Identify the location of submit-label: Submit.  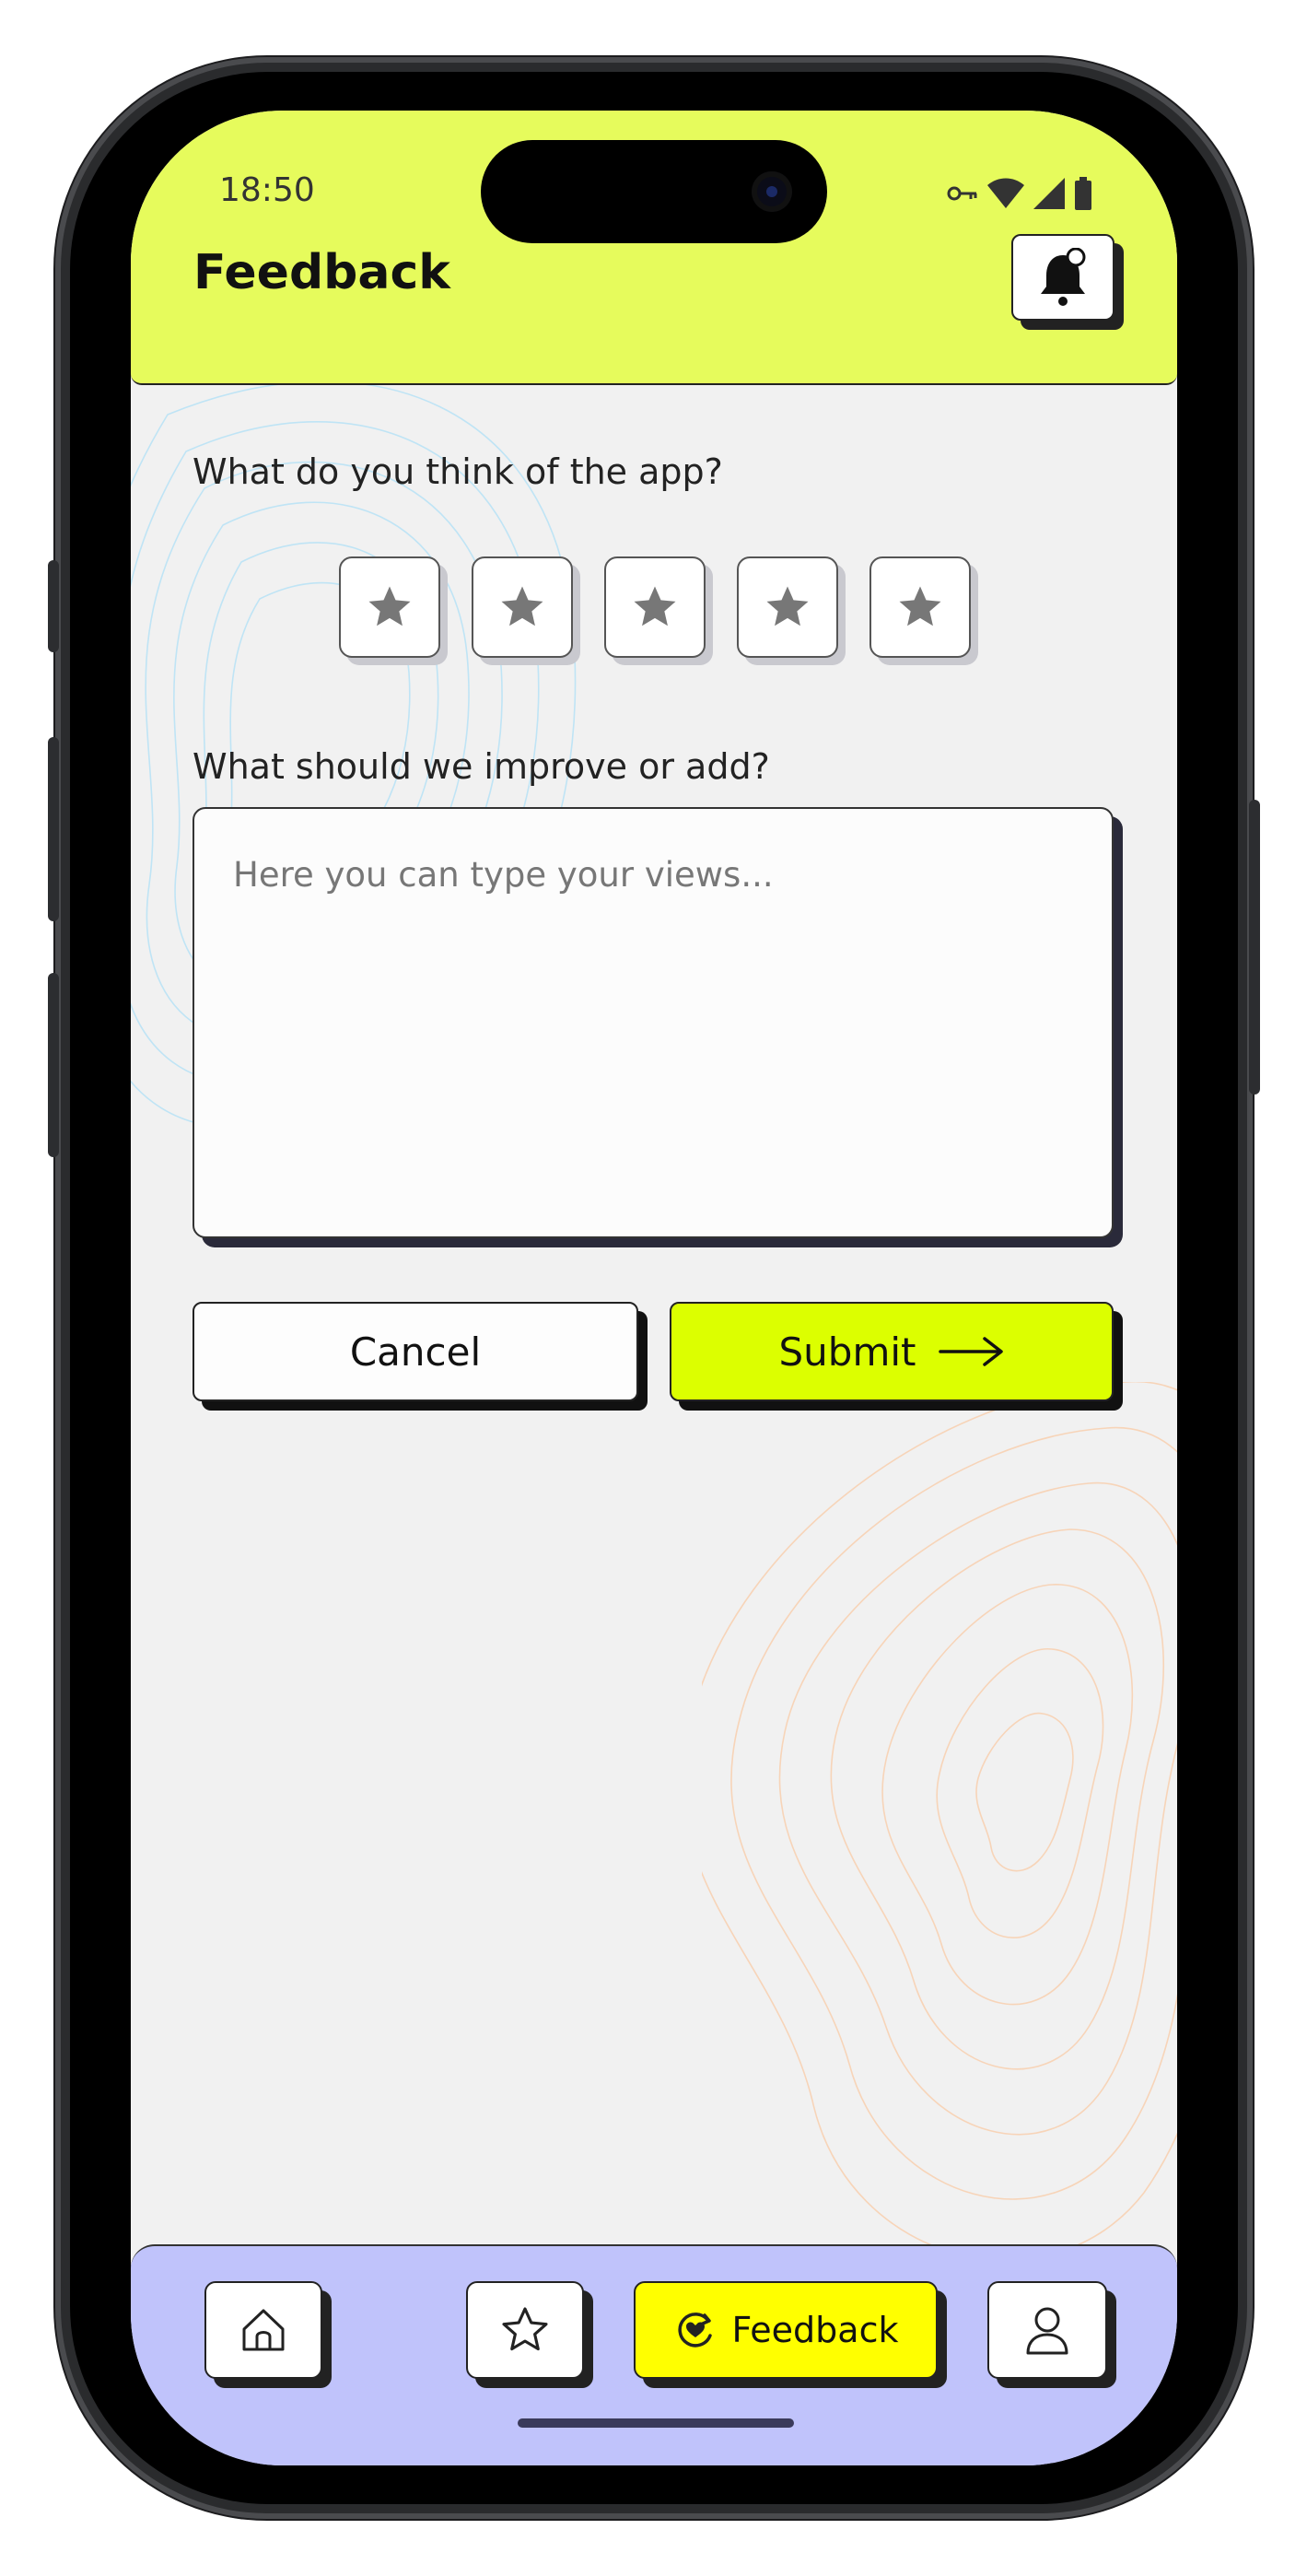
(847, 1352).